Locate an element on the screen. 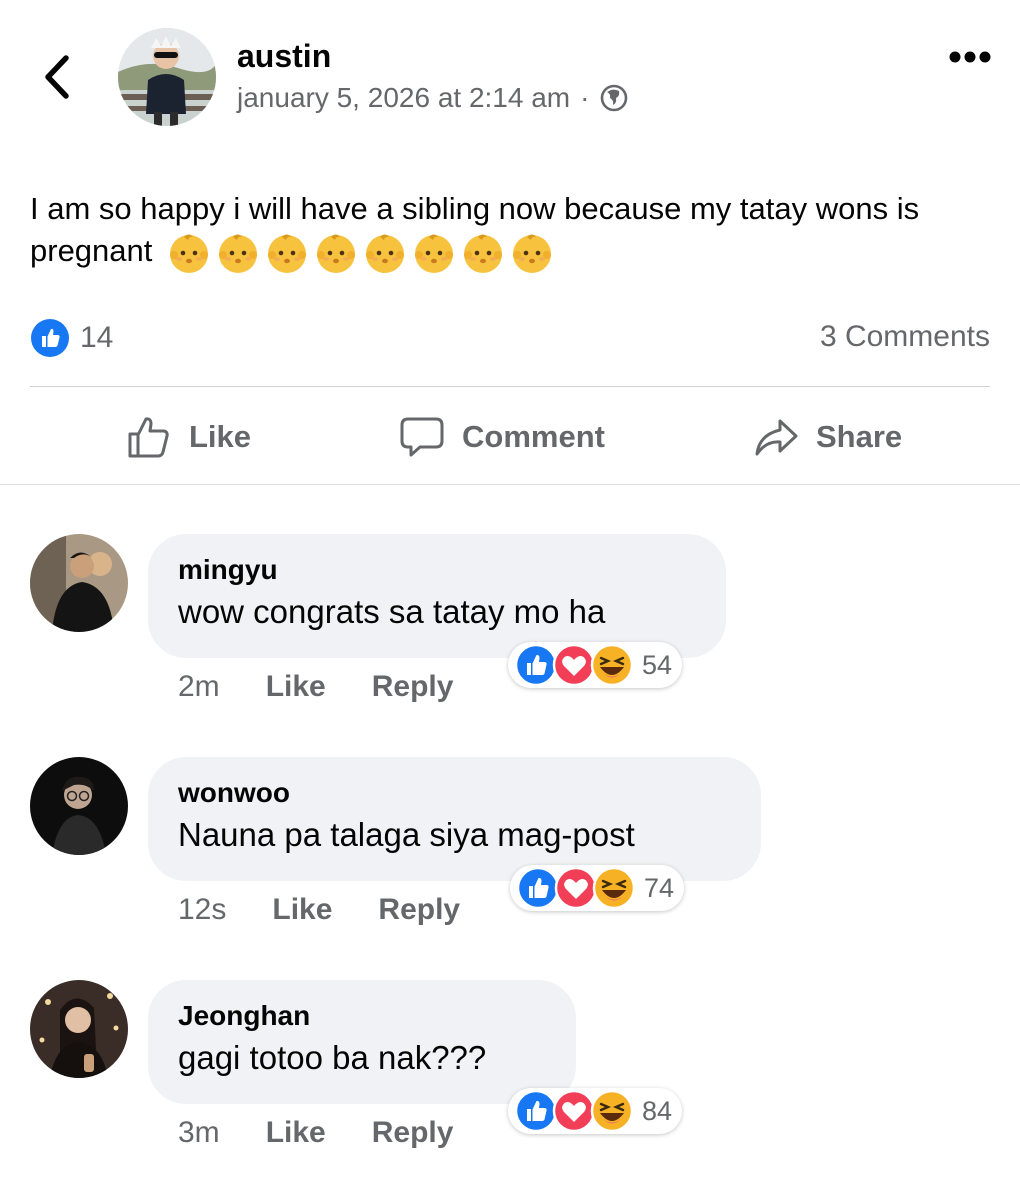  share-arrow-icon is located at coordinates (776, 437).